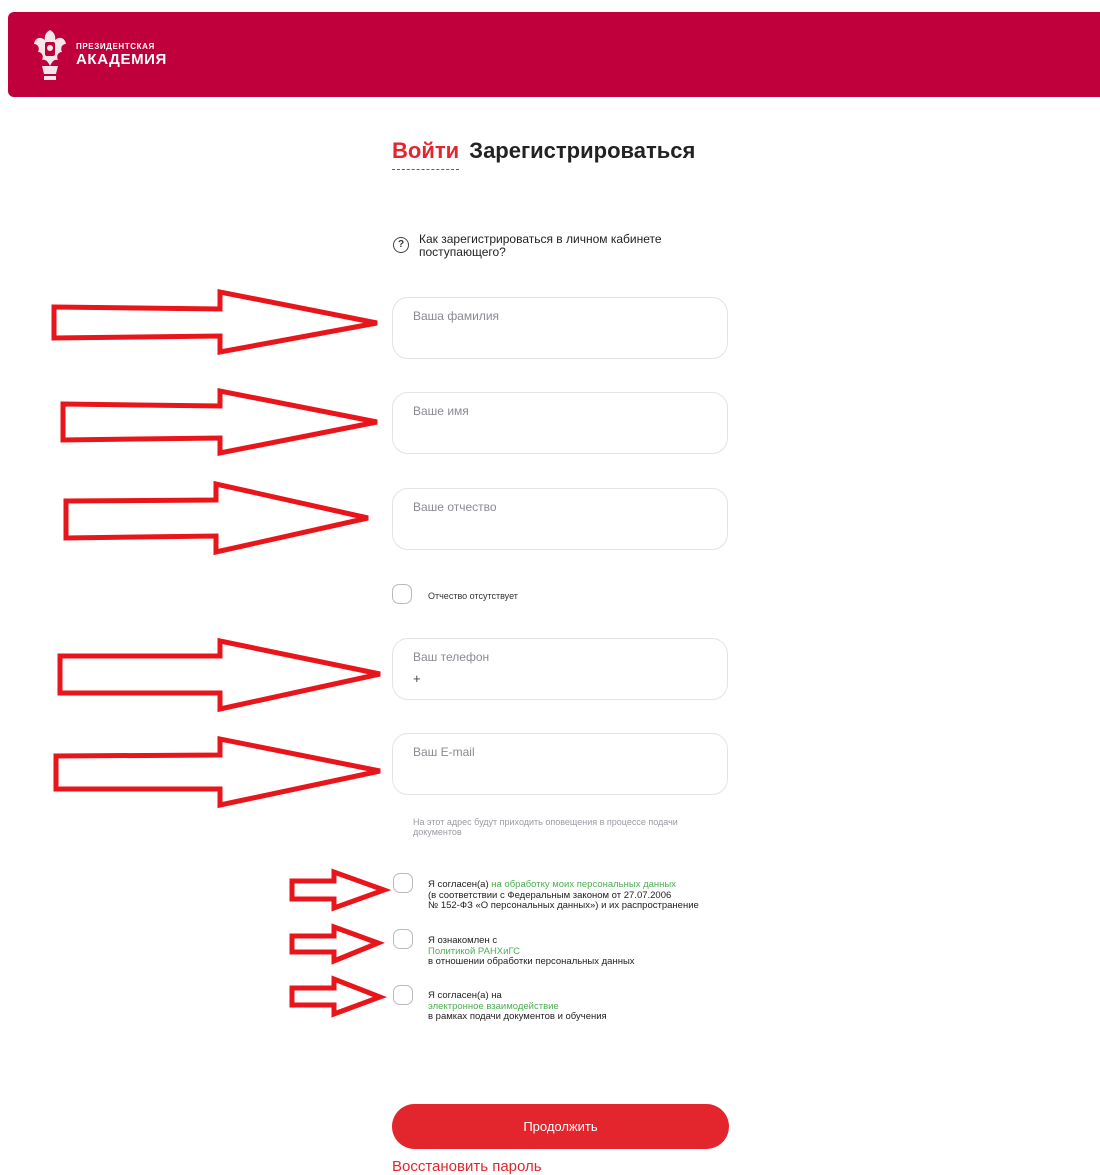 The image size is (1100, 1175). What do you see at coordinates (115, 46) in the screenshot?
I see `logo-subtitle: ПРЕЗИДЕНТСКАЯ` at bounding box center [115, 46].